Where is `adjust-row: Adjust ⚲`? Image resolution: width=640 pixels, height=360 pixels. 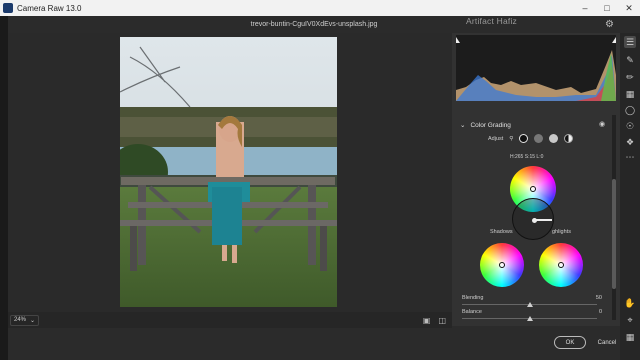 adjust-row: Adjust ⚲ is located at coordinates (531, 138).